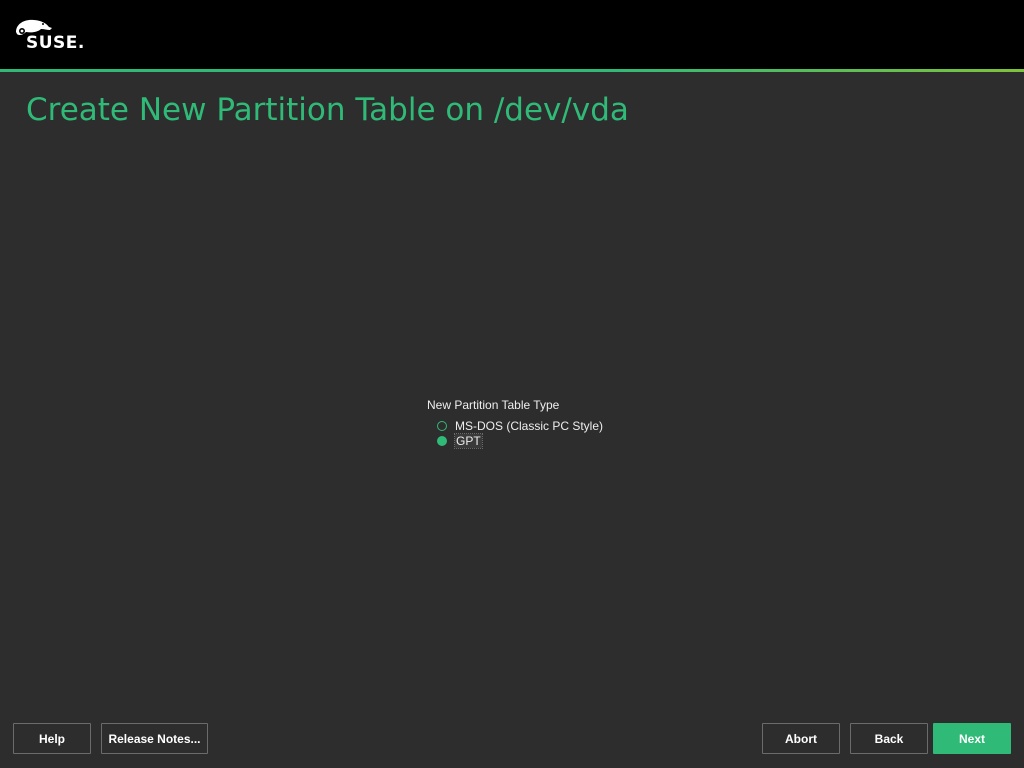  Describe the element at coordinates (972, 738) in the screenshot. I see `next-button: Next` at that location.